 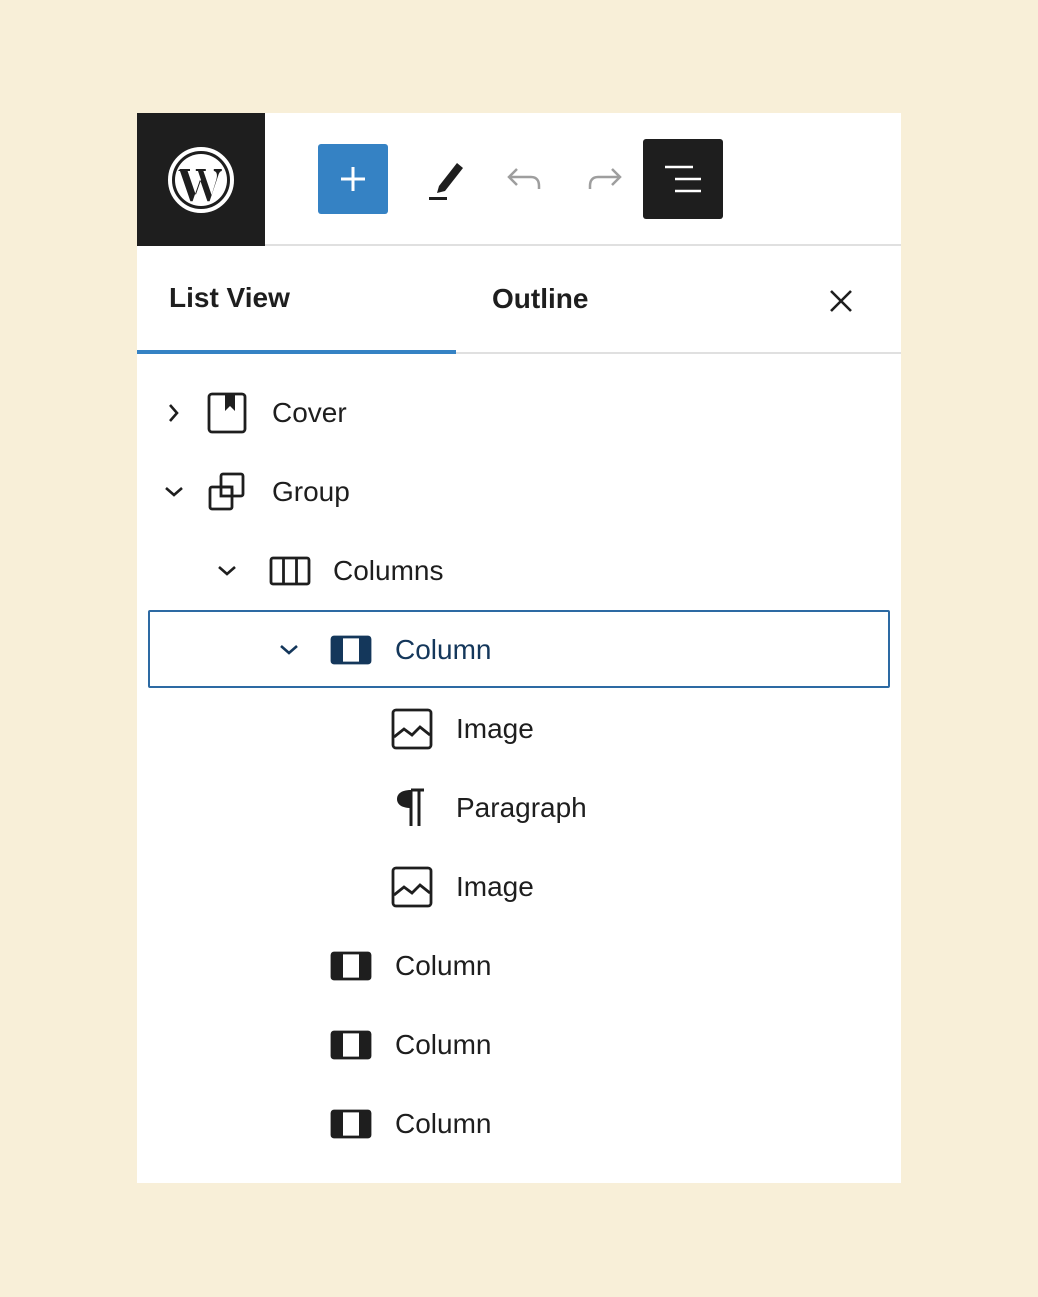 What do you see at coordinates (412, 808) in the screenshot?
I see `paragraph-icon` at bounding box center [412, 808].